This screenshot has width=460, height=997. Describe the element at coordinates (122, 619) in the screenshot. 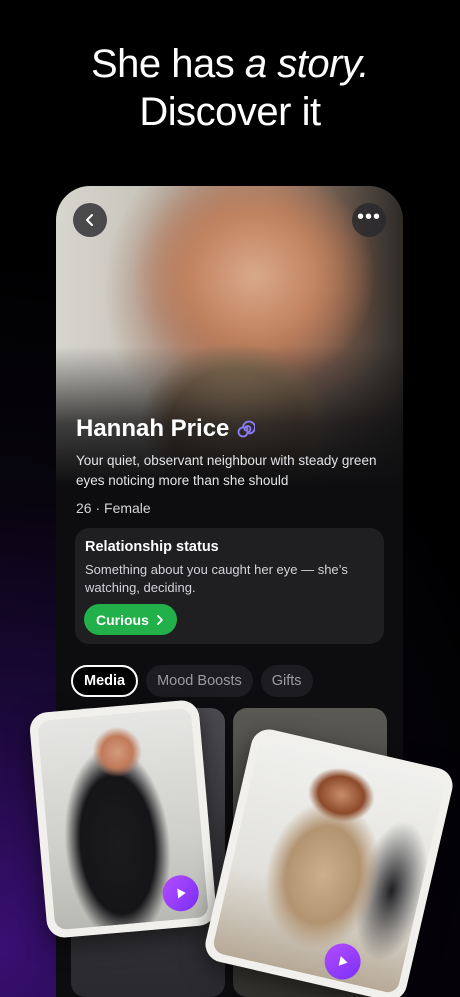

I see `curious-label: Curious` at that location.